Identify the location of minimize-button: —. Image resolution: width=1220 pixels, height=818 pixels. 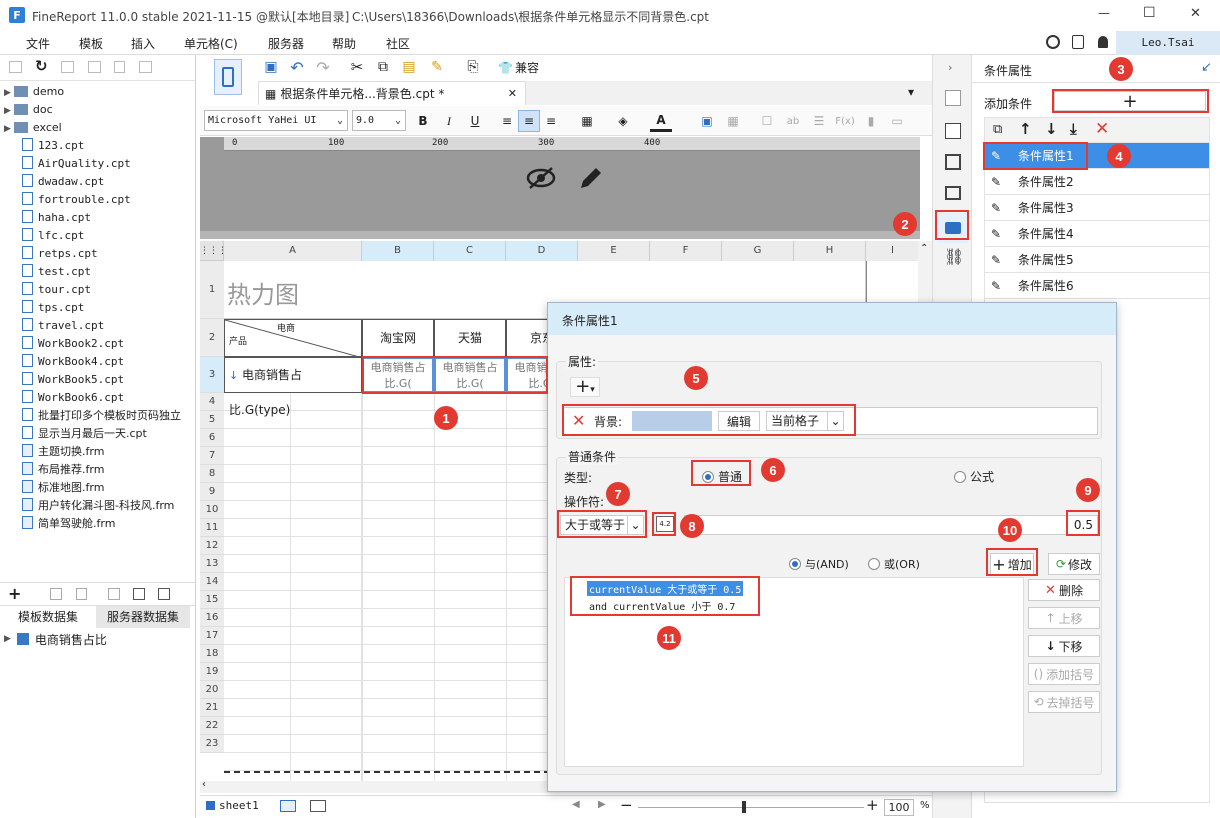
(1104, 13).